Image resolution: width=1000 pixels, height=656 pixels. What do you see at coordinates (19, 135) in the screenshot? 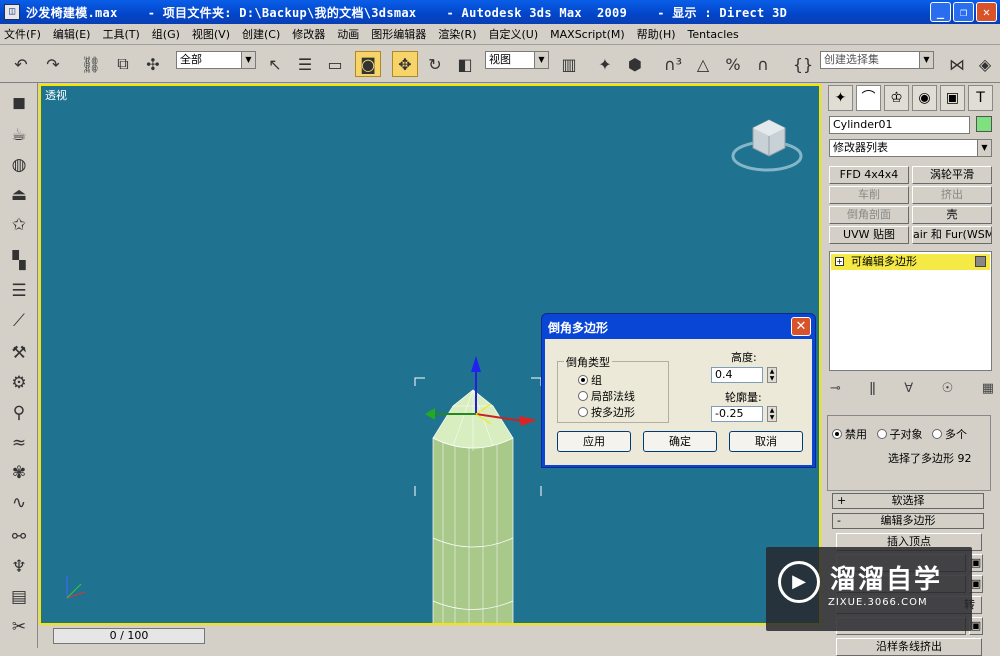
I see `teapot-icon: ☕` at bounding box center [19, 135].